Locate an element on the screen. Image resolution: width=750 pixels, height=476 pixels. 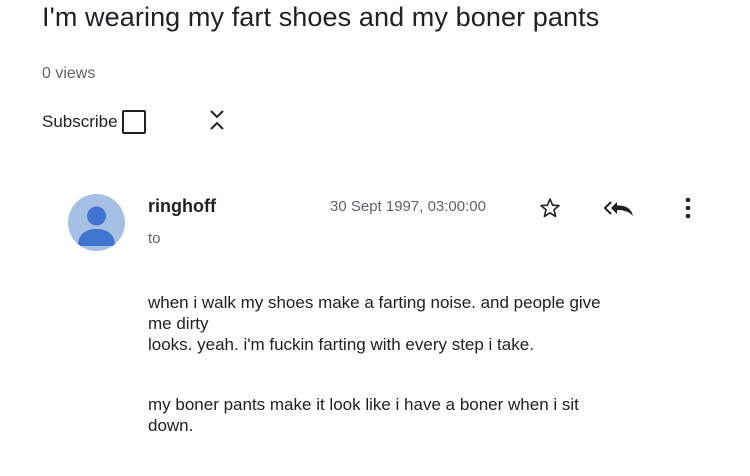
more-vert-icon is located at coordinates (688, 208).